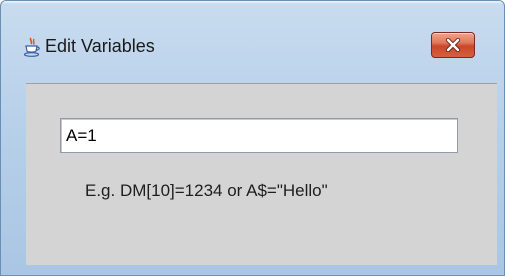  I want to click on close-icon, so click(453, 45).